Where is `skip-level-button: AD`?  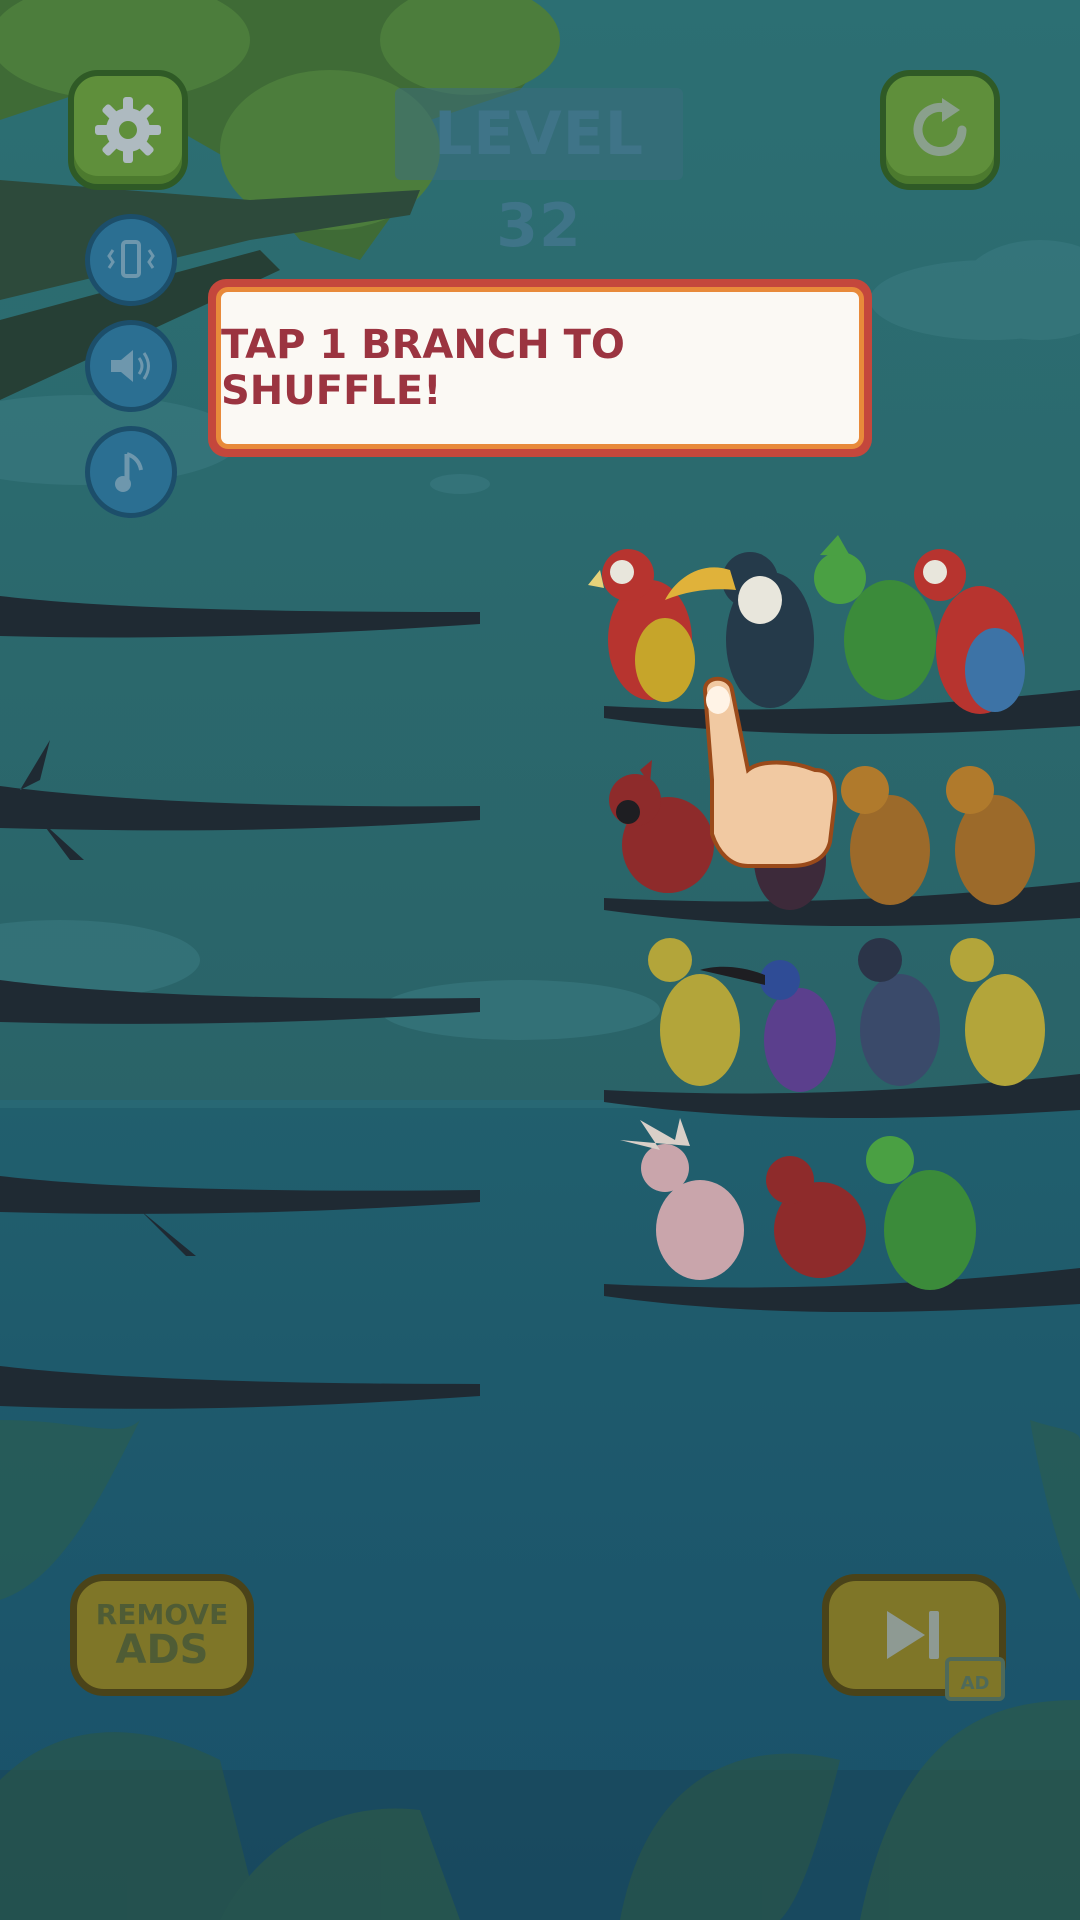
skip-level-button: AD is located at coordinates (914, 1637).